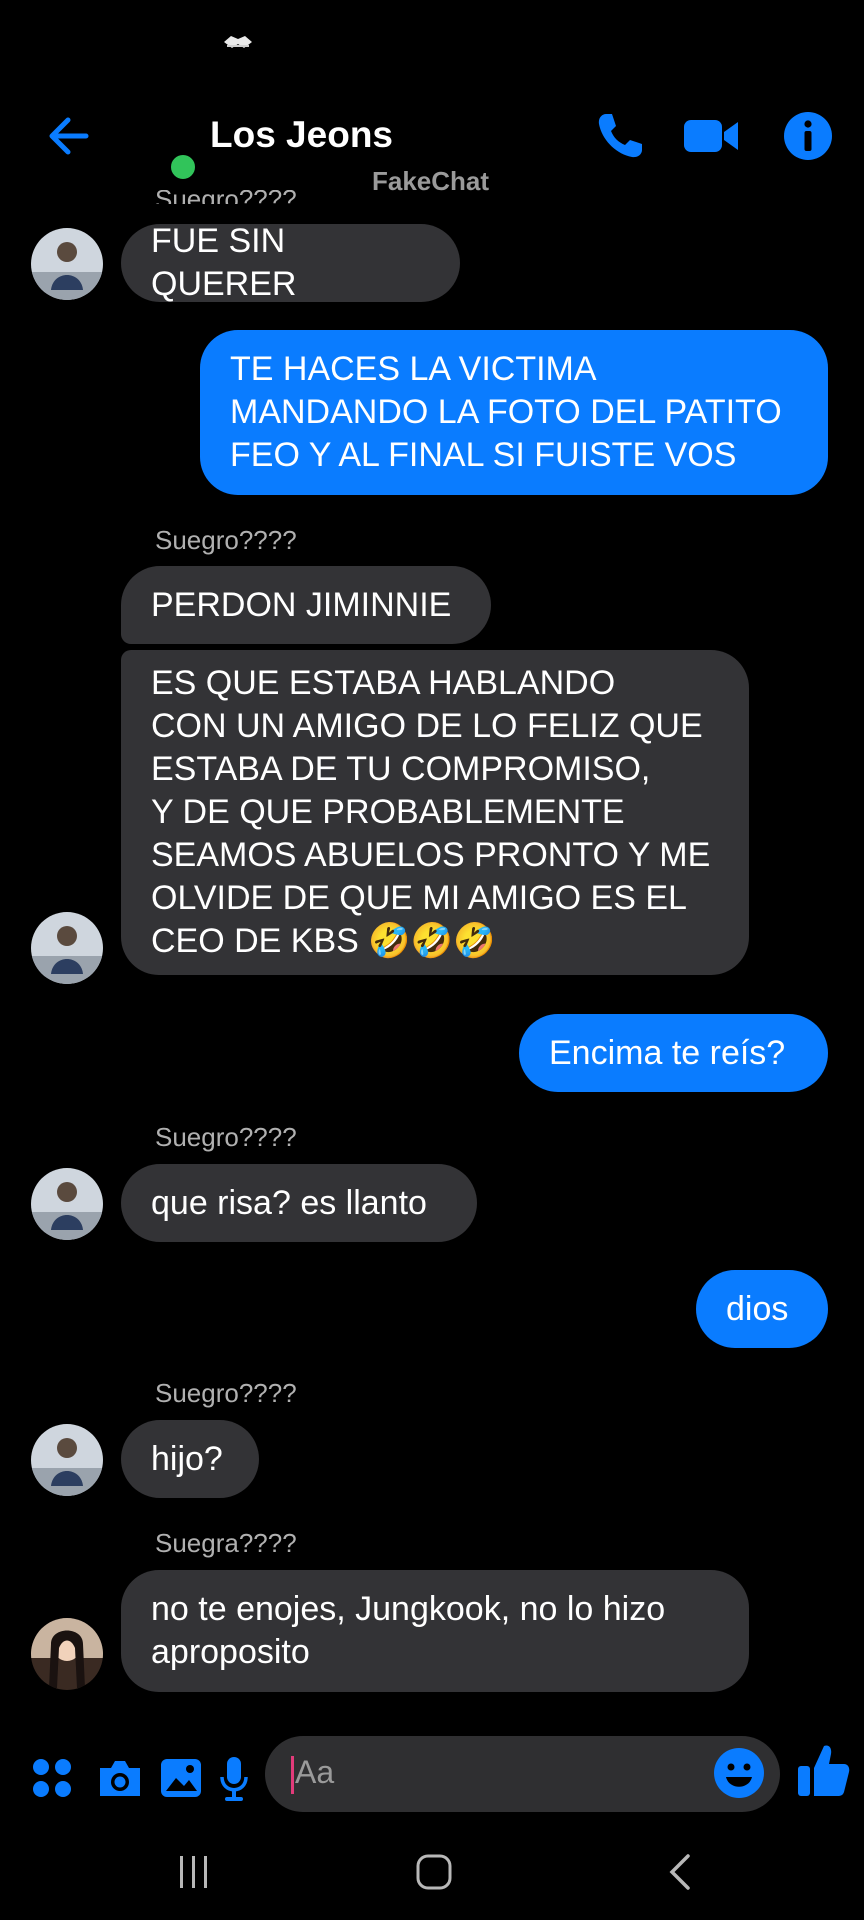 The height and width of the screenshot is (1920, 864). What do you see at coordinates (306, 605) in the screenshot?
I see `message-bubble-incoming: PERDON JIMINNIE` at bounding box center [306, 605].